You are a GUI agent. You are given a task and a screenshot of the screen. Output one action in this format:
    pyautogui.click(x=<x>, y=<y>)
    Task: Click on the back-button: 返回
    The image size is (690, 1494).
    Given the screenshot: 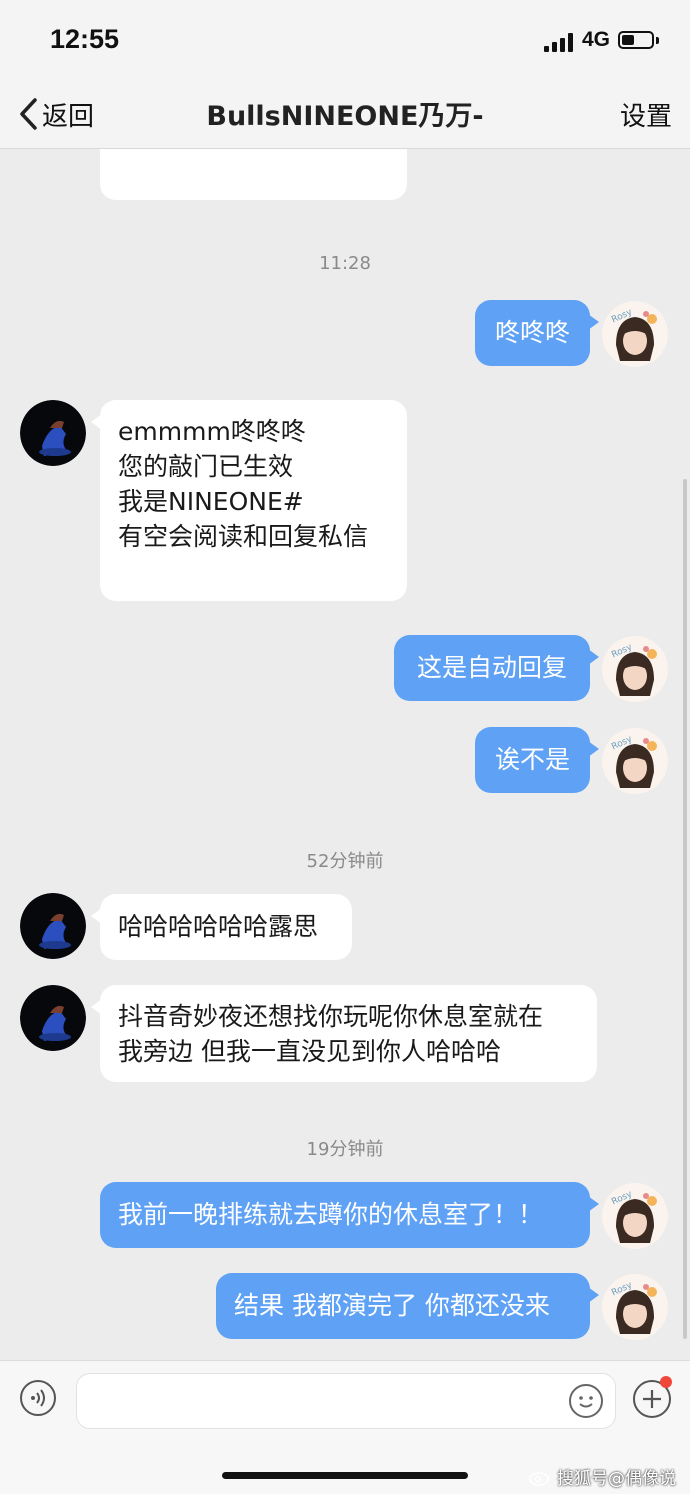 What is the action you would take?
    pyautogui.click(x=56, y=114)
    